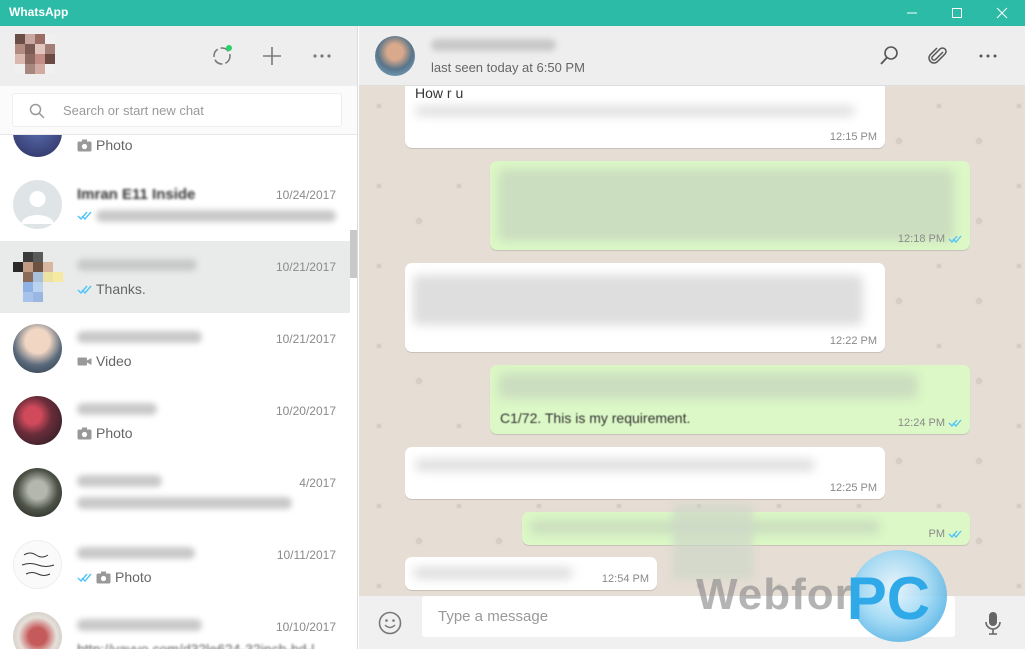 The width and height of the screenshot is (1025, 649). I want to click on chat-list-item: 4/2017, so click(175, 493).